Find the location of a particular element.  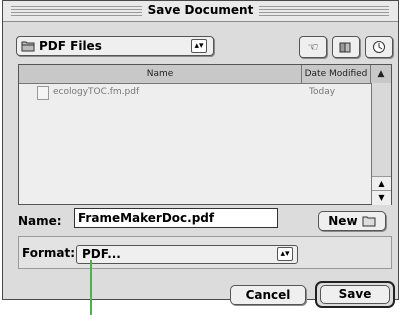

save-button: Save is located at coordinates (355, 294).